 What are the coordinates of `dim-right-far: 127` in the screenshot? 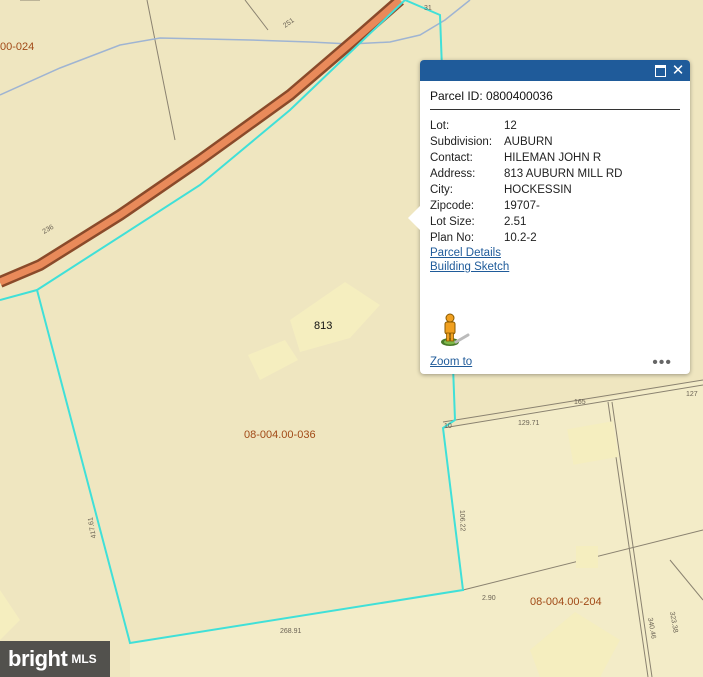 It's located at (692, 394).